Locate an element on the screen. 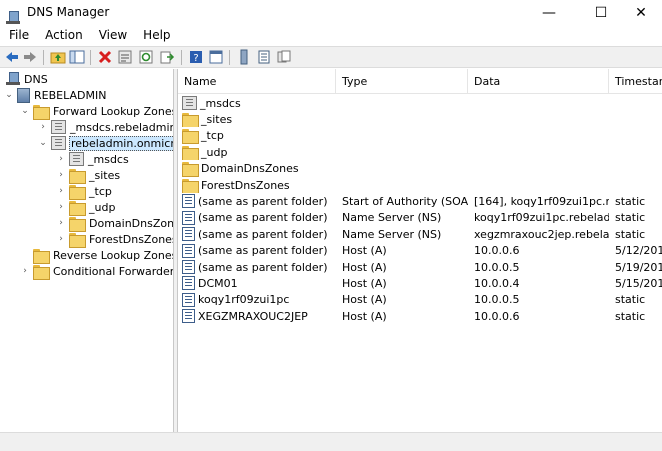 This screenshot has width=662, height=451. record-name: _msdcs is located at coordinates (220, 103).